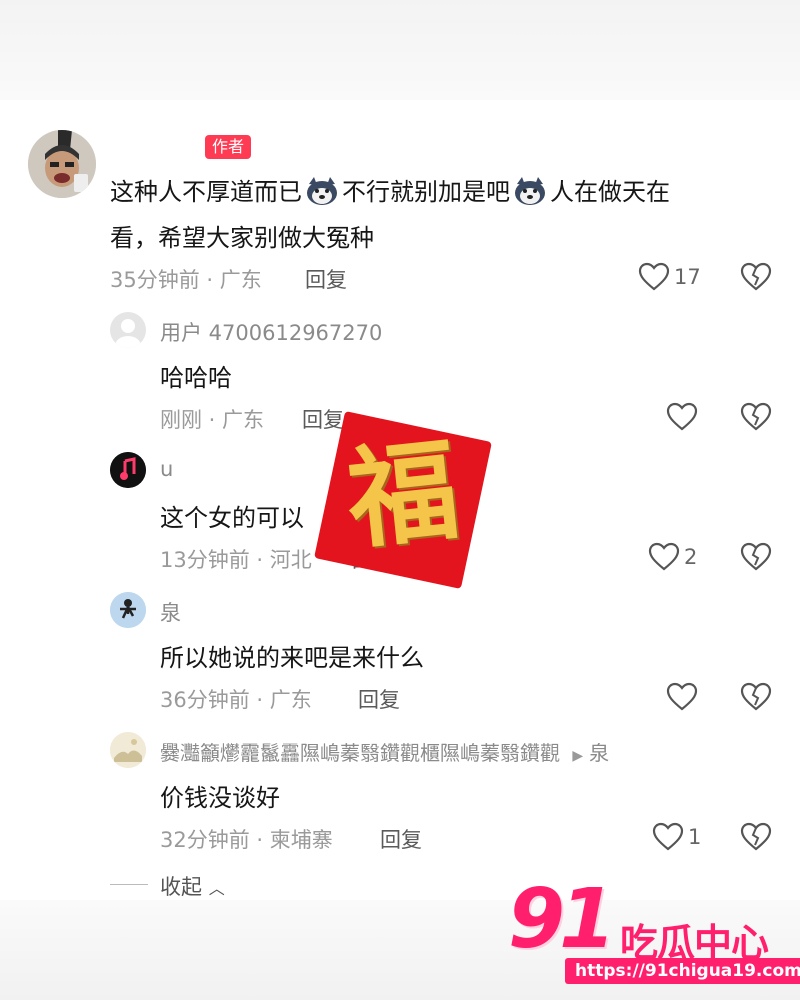 The height and width of the screenshot is (1000, 800). What do you see at coordinates (400, 50) in the screenshot?
I see `top-background` at bounding box center [400, 50].